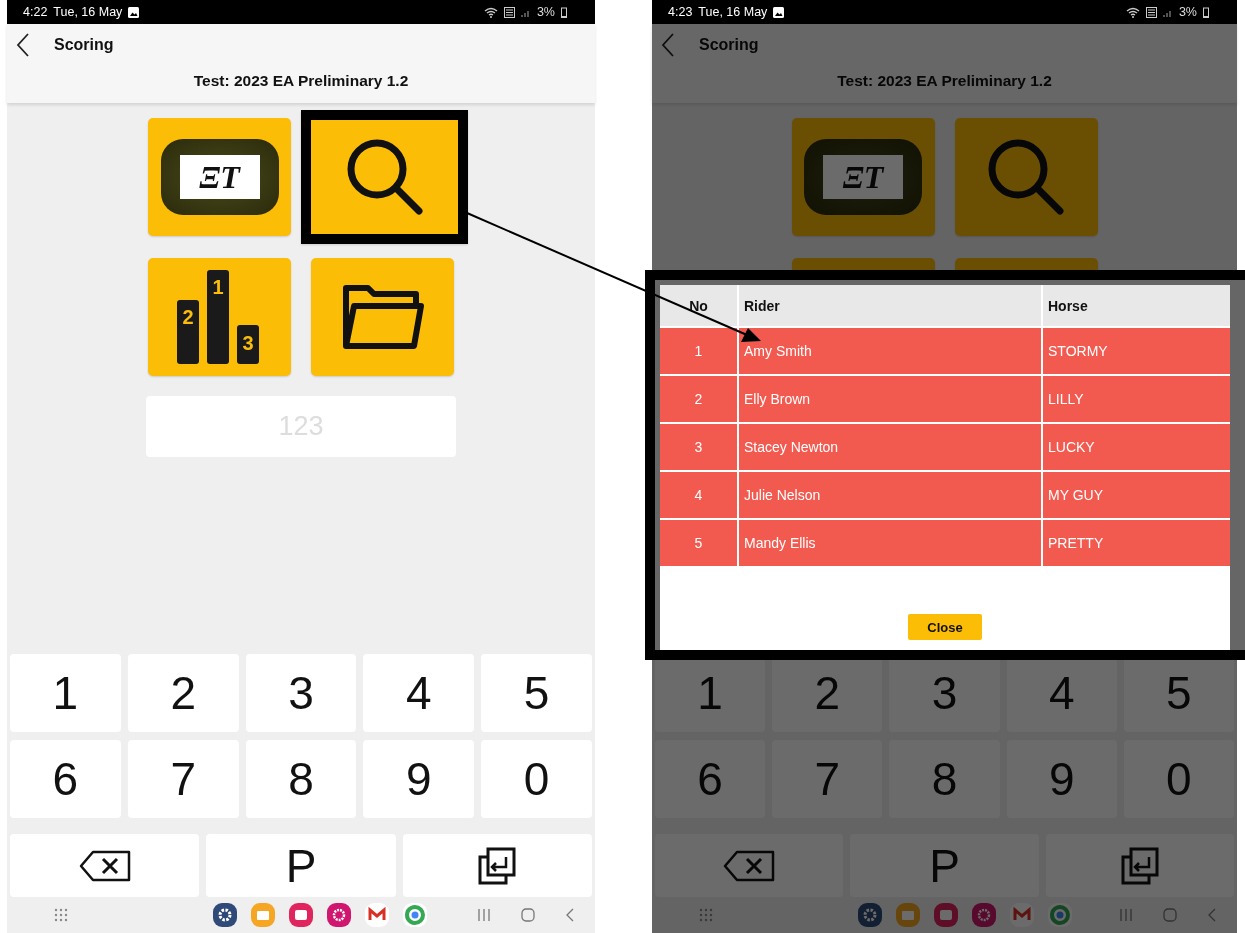 The height and width of the screenshot is (933, 1245). What do you see at coordinates (698, 543) in the screenshot?
I see `table-cell: 5` at bounding box center [698, 543].